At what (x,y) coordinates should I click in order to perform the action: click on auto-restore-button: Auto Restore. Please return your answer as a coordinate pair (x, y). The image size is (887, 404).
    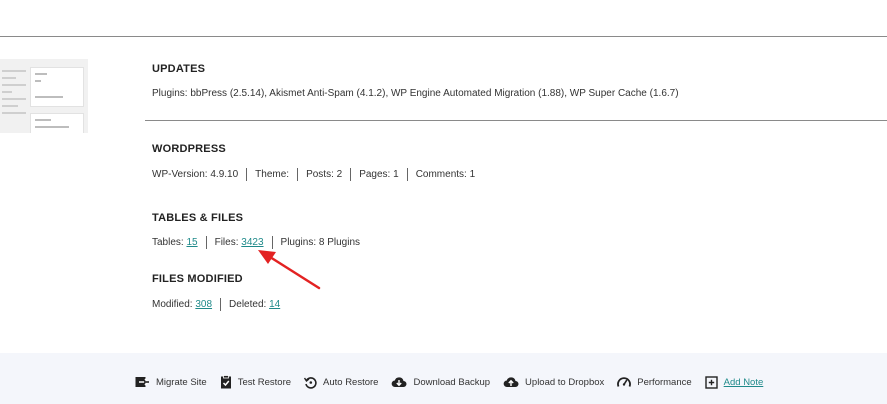
    Looking at the image, I should click on (341, 382).